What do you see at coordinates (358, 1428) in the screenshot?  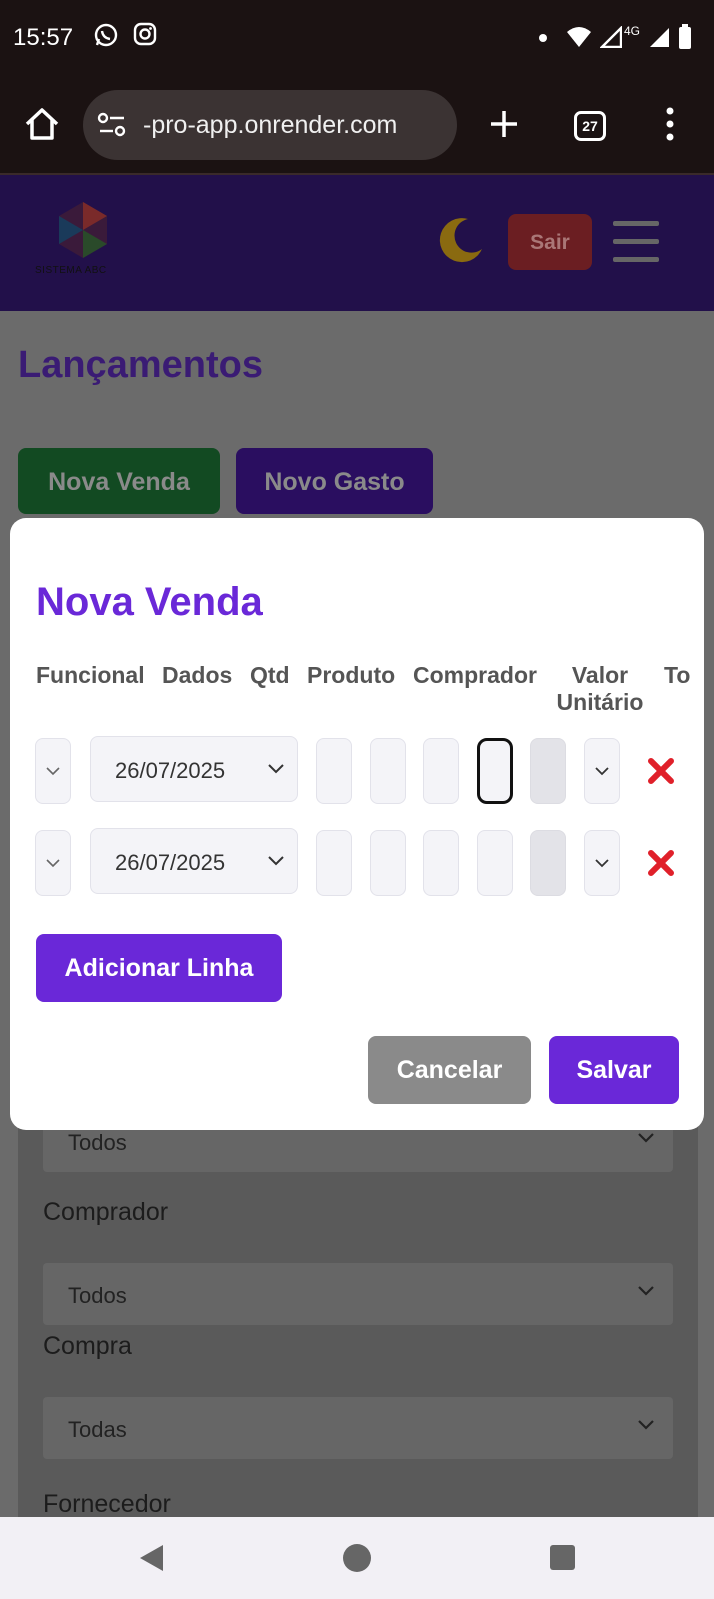 I see `filter-select-compra: Todas` at bounding box center [358, 1428].